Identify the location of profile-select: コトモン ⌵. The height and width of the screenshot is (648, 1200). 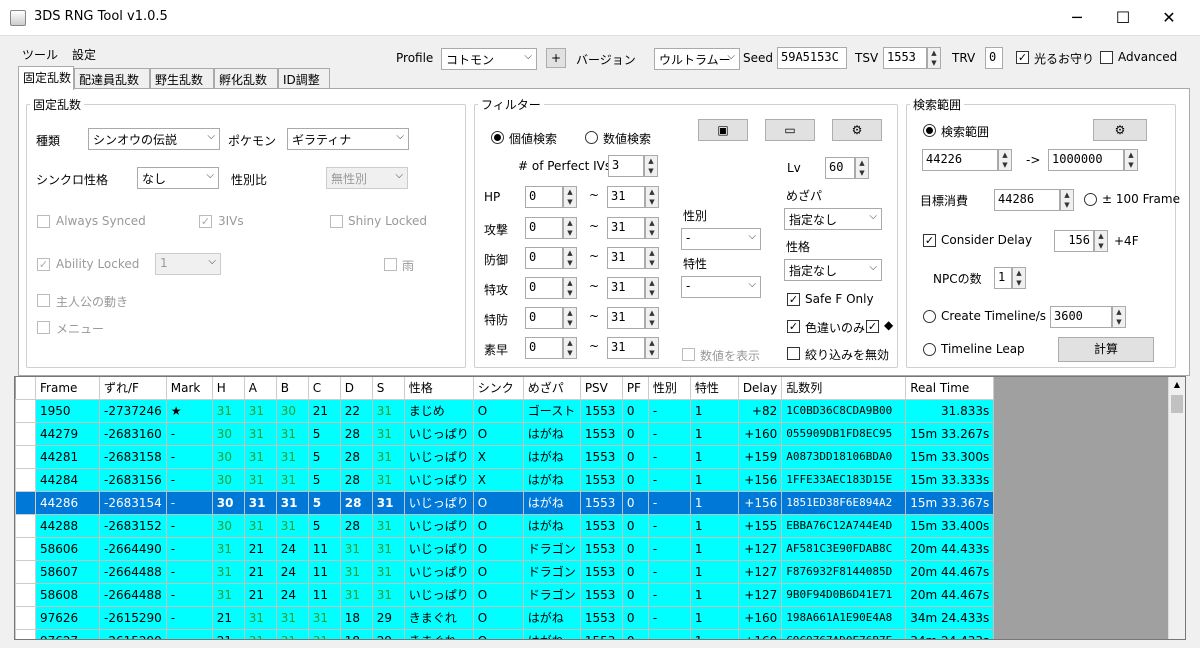
(489, 59).